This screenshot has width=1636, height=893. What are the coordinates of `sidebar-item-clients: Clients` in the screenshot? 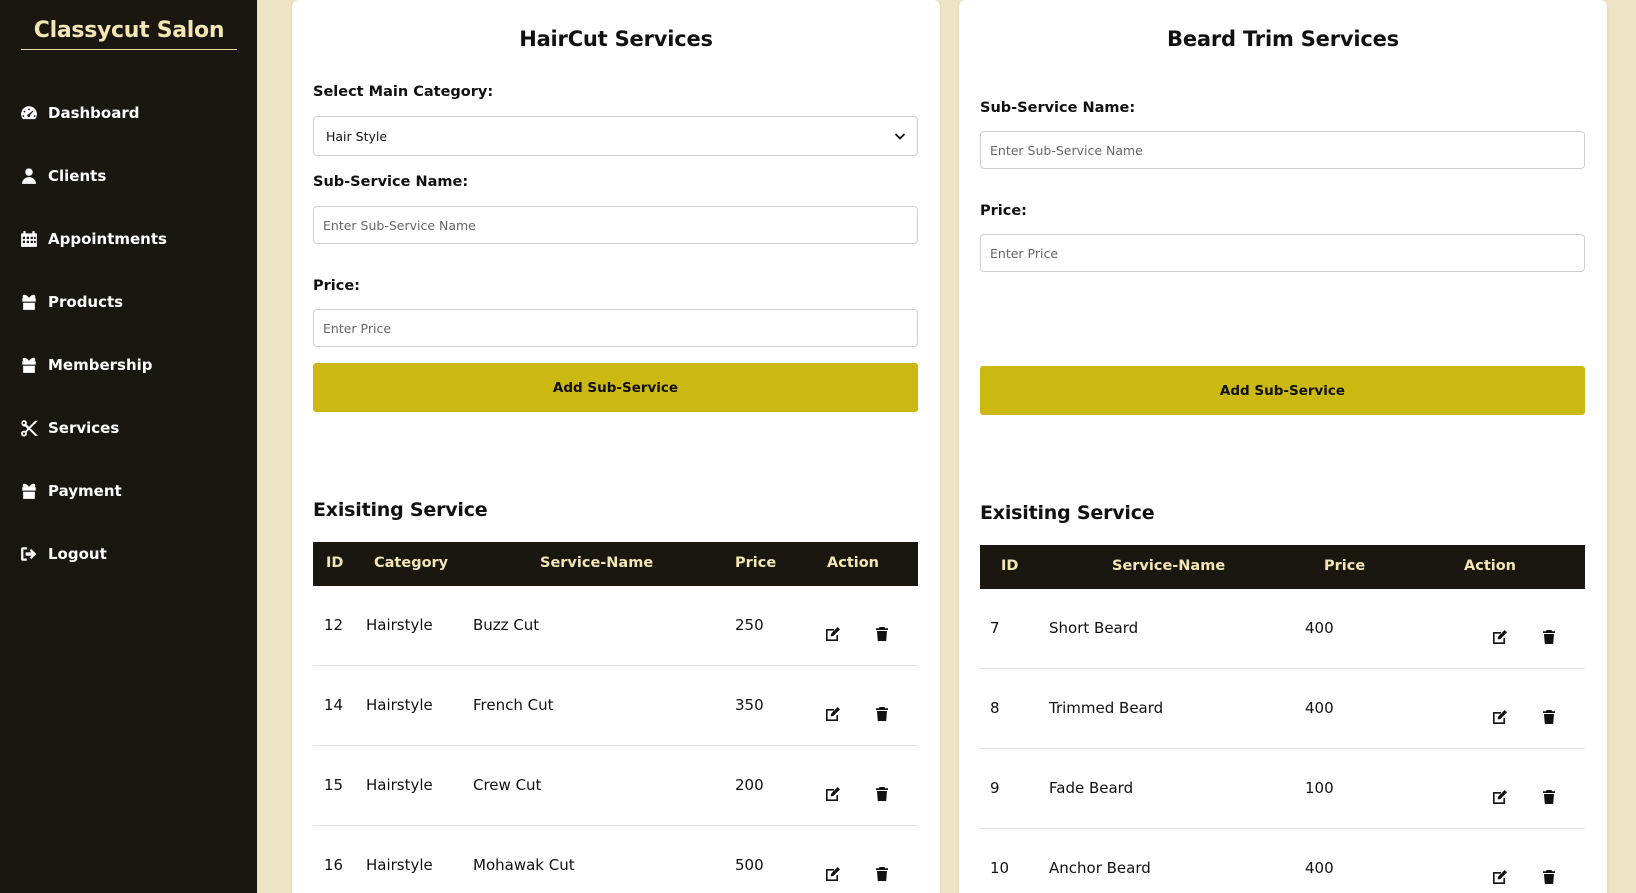 It's located at (63, 176).